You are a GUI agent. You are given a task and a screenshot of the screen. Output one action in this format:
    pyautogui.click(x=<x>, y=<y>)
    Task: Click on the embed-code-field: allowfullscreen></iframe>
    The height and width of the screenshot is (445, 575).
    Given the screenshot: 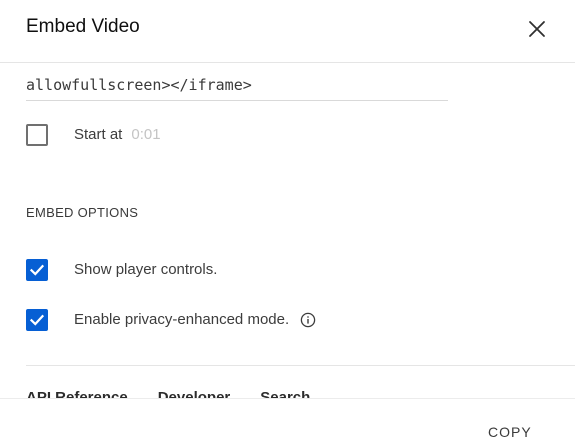 What is the action you would take?
    pyautogui.click(x=237, y=83)
    